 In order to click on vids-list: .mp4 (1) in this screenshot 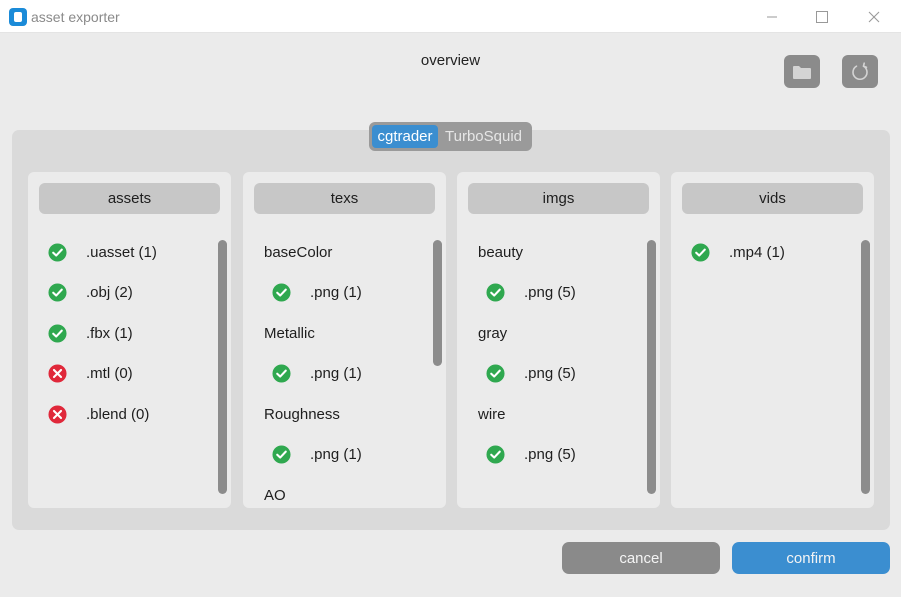, I will do `click(763, 252)`.